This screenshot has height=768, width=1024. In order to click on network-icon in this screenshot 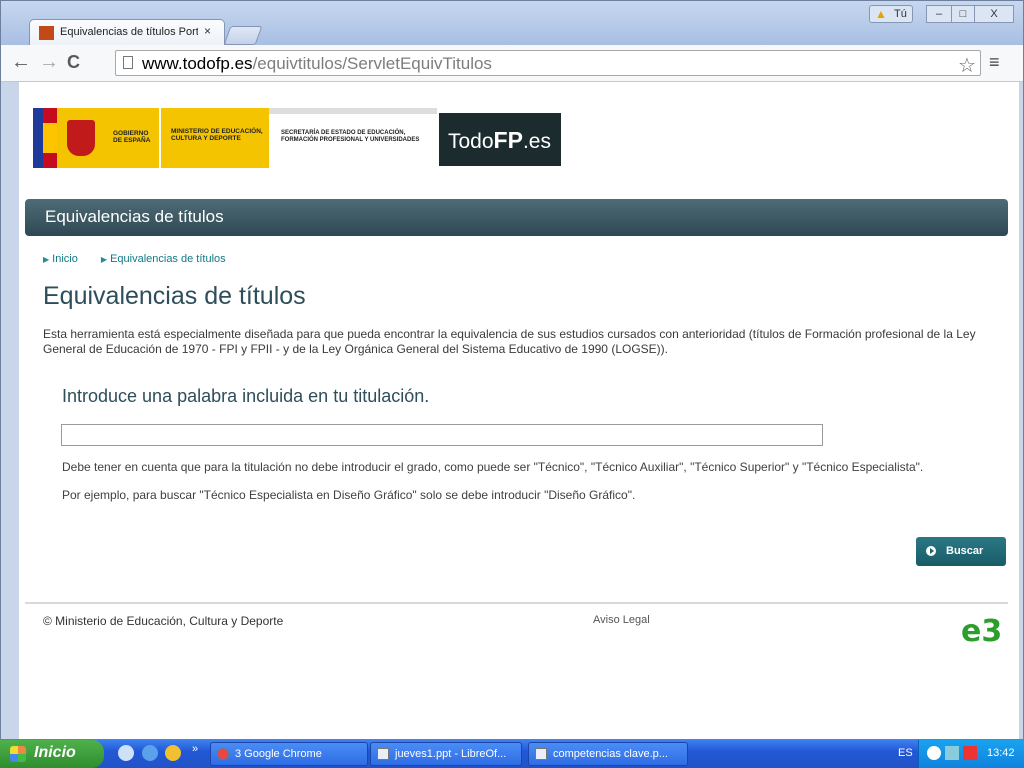, I will do `click(952, 753)`.